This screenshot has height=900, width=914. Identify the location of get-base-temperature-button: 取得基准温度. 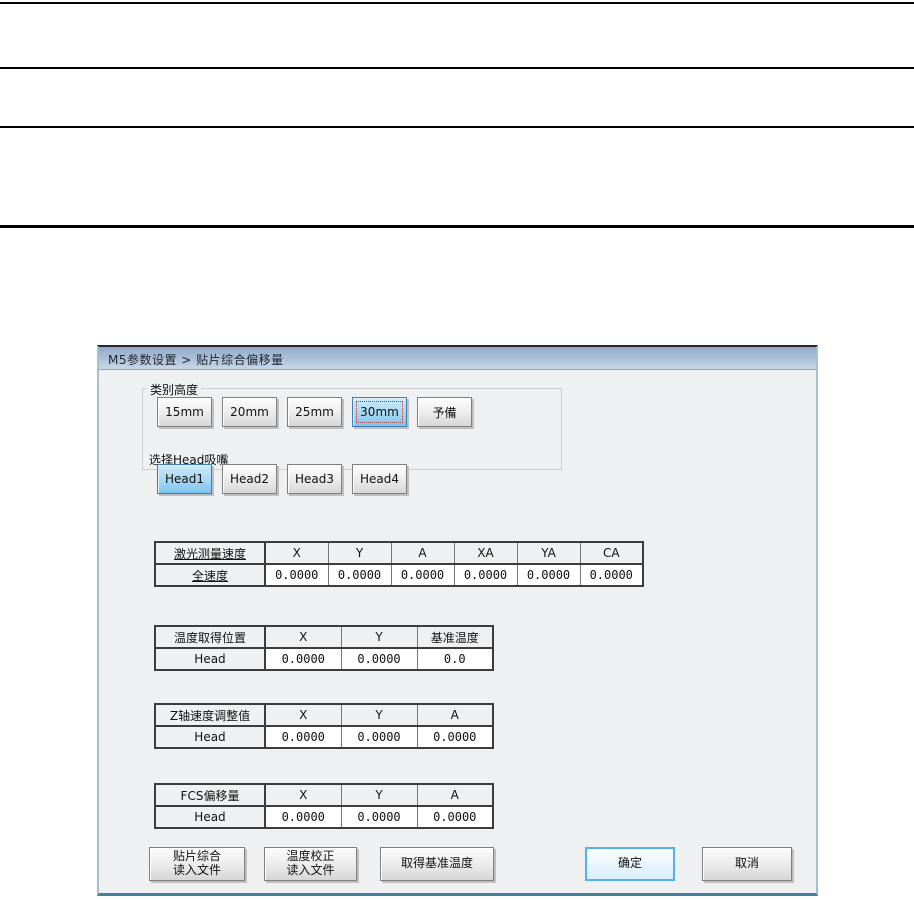
(437, 864).